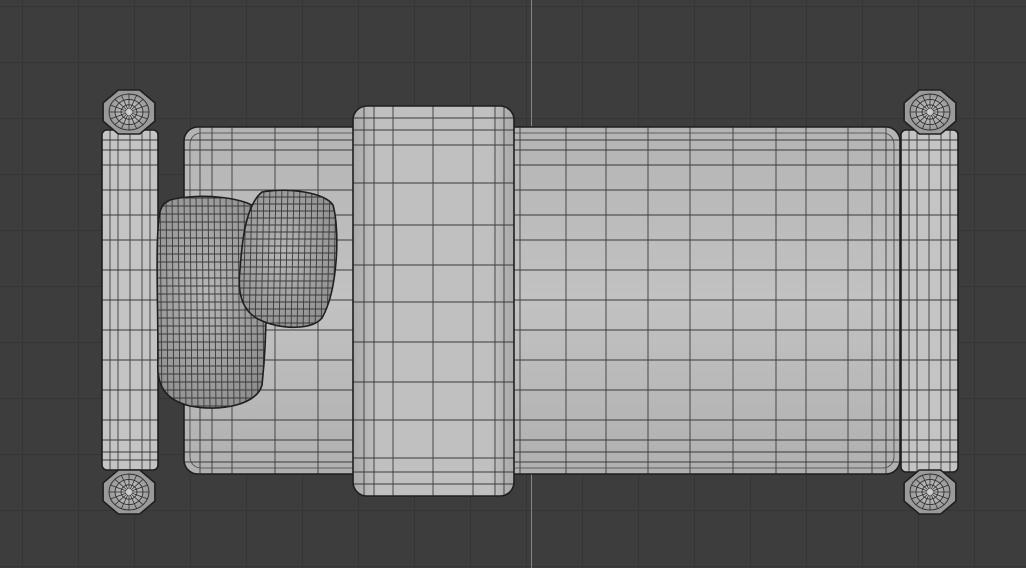 The height and width of the screenshot is (568, 1026). What do you see at coordinates (289, 259) in the screenshot?
I see `pillow-right` at bounding box center [289, 259].